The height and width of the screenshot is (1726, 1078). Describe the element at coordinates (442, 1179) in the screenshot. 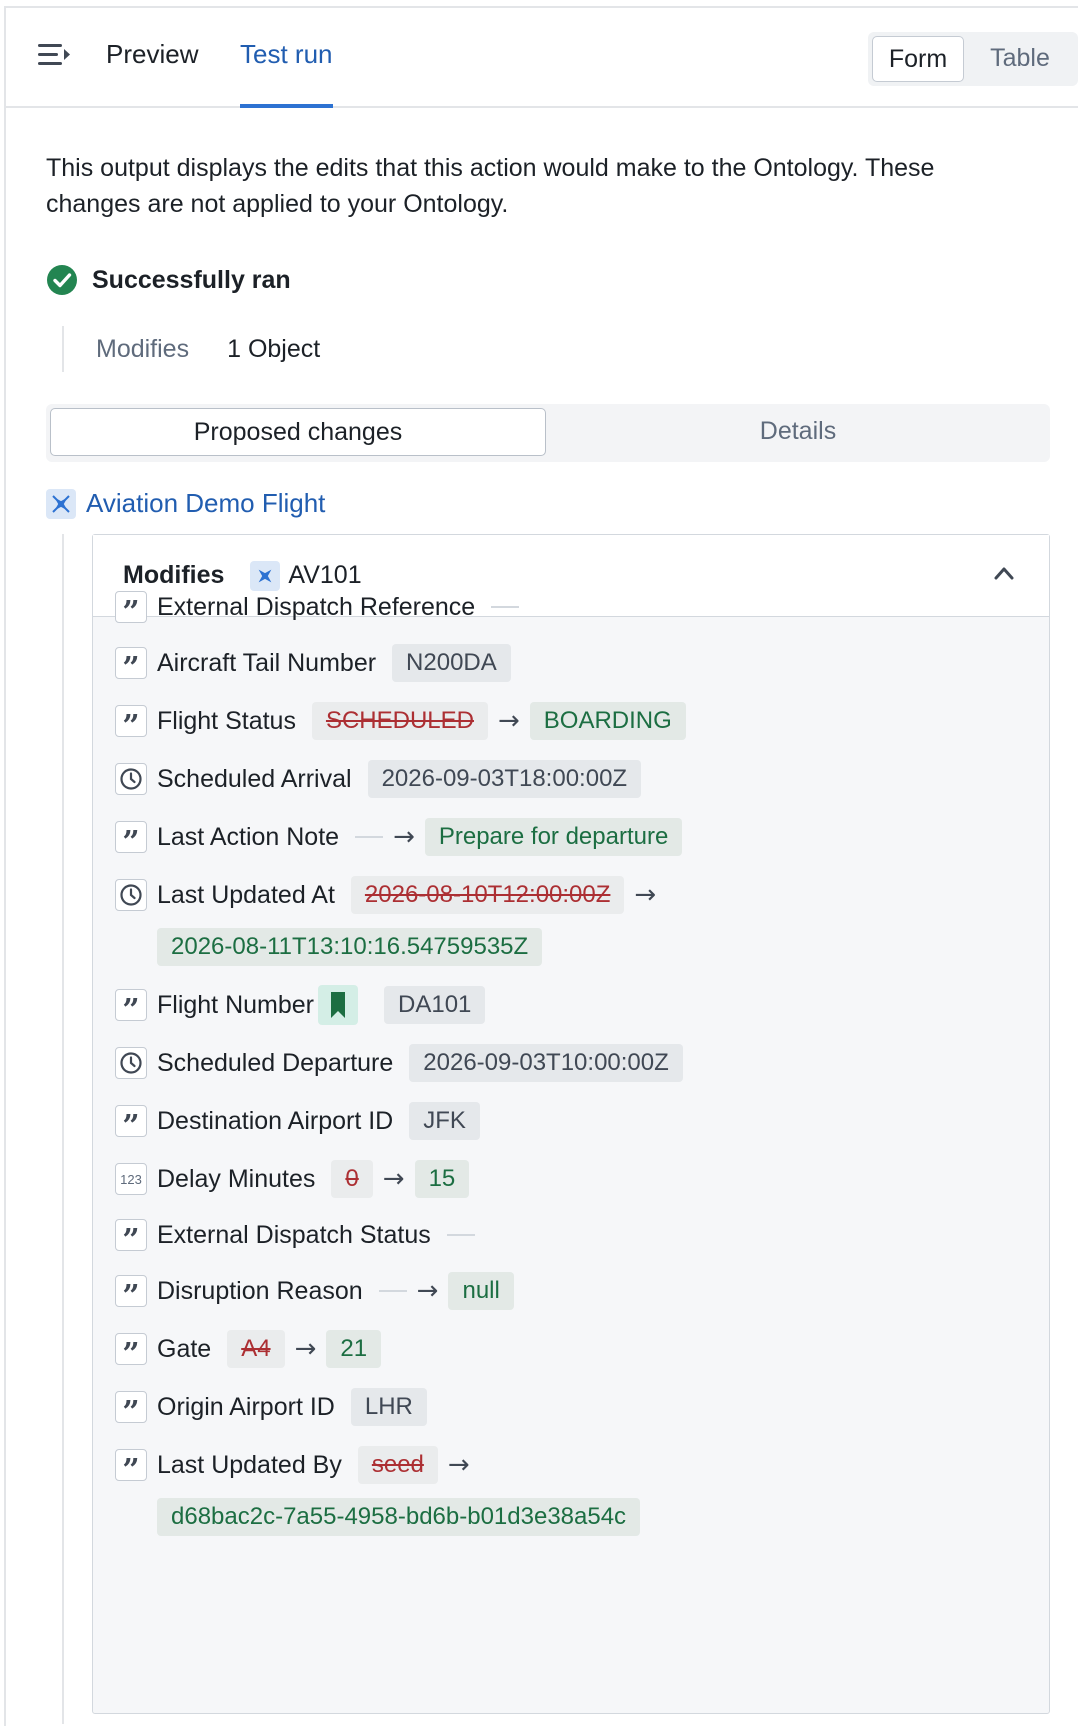

I see `new-value: 15` at that location.